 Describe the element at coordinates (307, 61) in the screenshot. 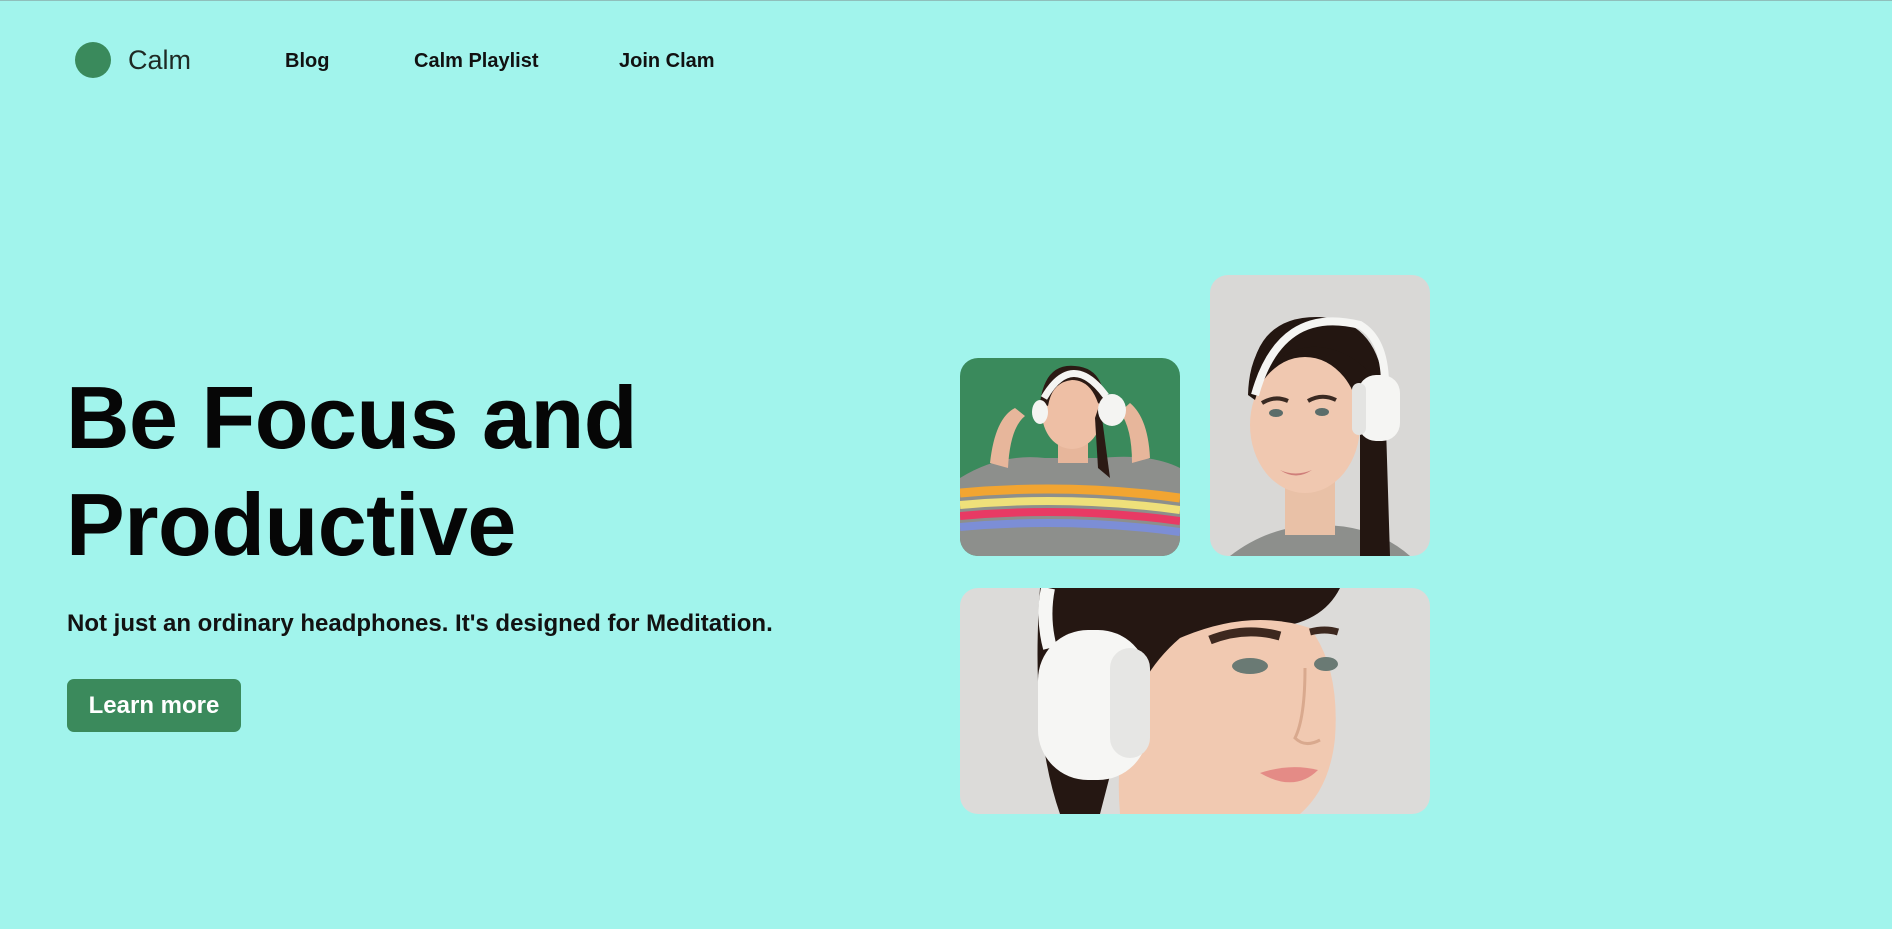

I see `nav-link-blog: Blog` at that location.